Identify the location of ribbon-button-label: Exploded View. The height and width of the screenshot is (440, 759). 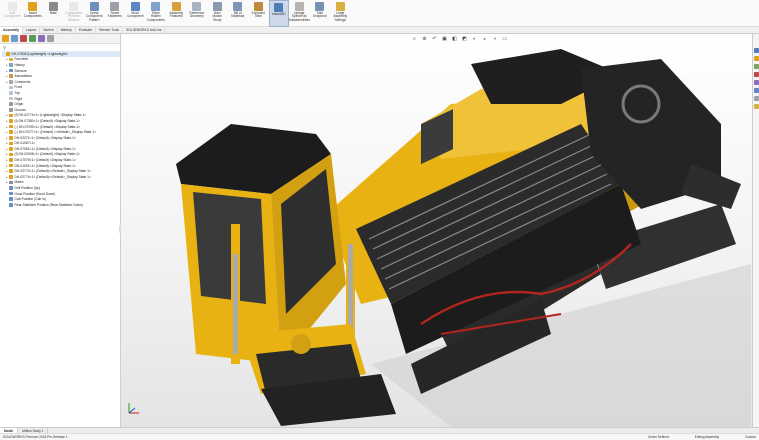
(258, 15).